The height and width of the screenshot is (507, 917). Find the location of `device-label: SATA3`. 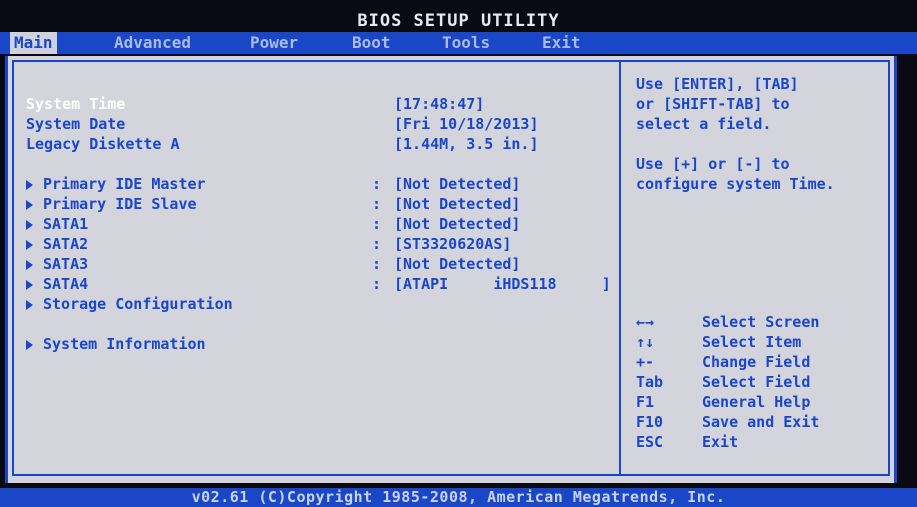

device-label: SATA3 is located at coordinates (66, 264).